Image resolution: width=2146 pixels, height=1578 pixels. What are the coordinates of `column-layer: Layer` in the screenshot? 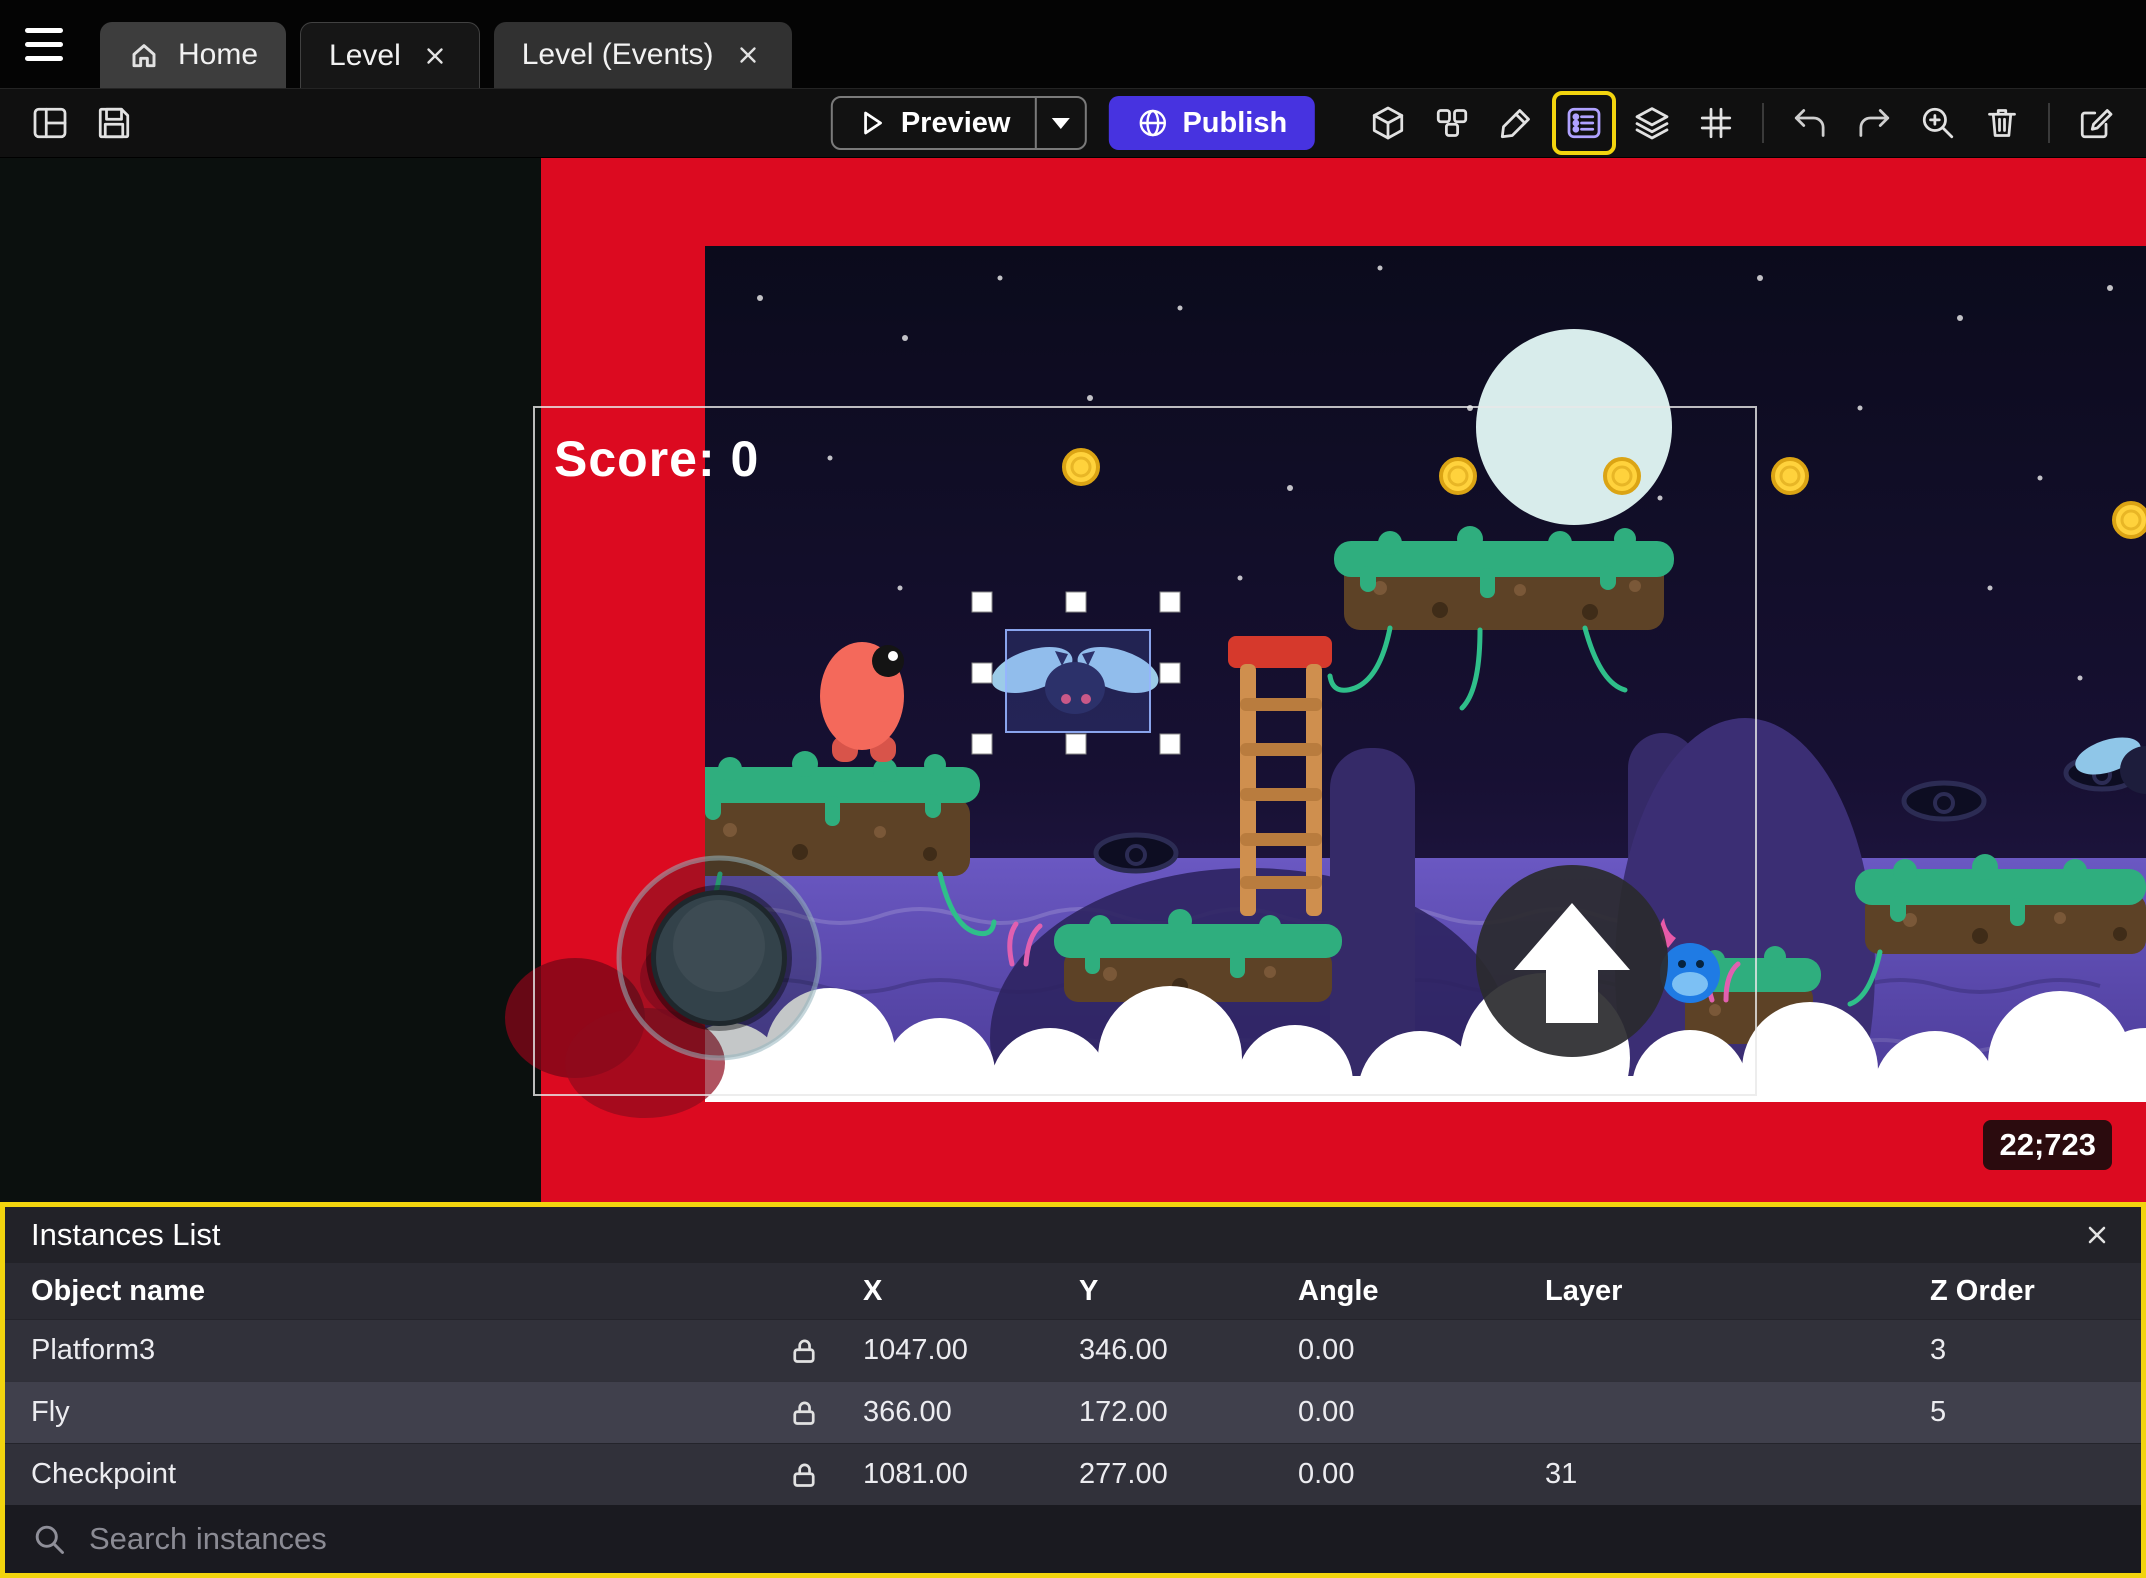 It's located at (1584, 1290).